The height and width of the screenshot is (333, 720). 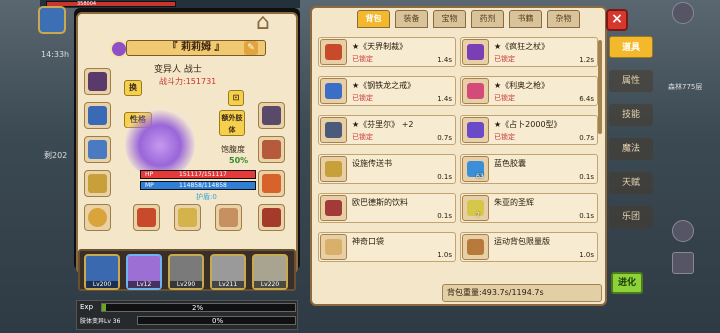 What do you see at coordinates (160, 142) in the screenshot?
I see `character-portrait` at bounding box center [160, 142].